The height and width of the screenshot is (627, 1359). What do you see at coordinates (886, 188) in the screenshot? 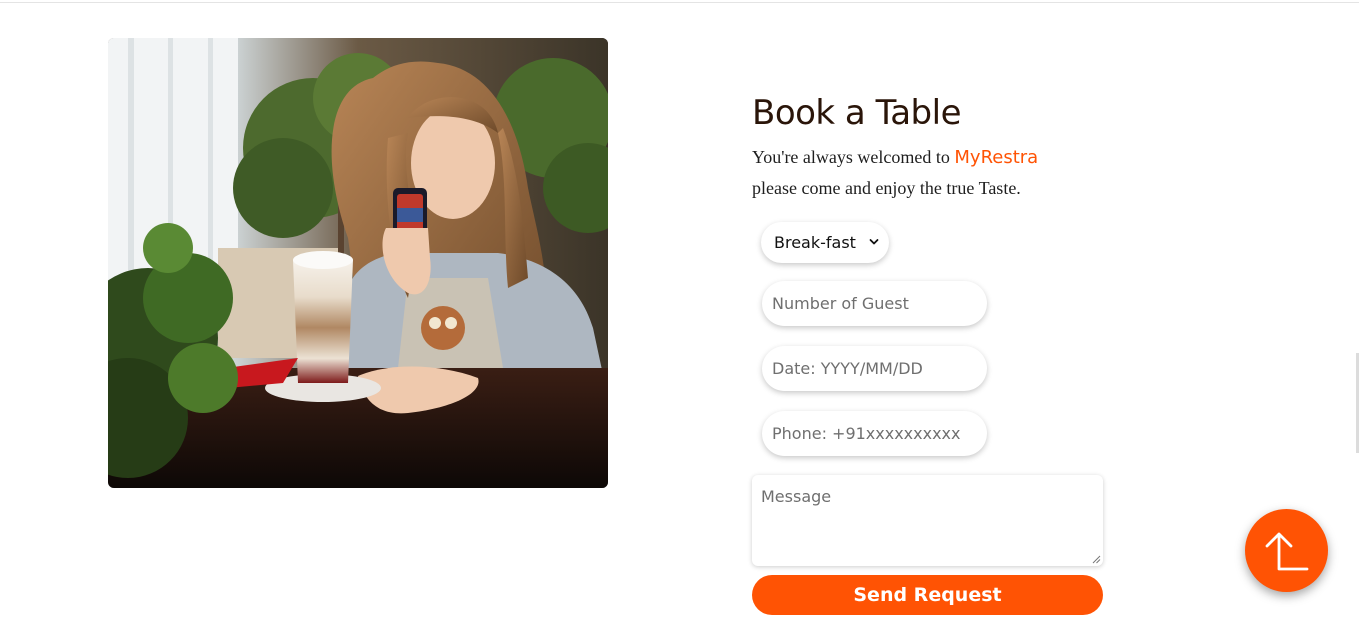
I see `intro-suffix: please come and enjoy the true Taste.` at bounding box center [886, 188].